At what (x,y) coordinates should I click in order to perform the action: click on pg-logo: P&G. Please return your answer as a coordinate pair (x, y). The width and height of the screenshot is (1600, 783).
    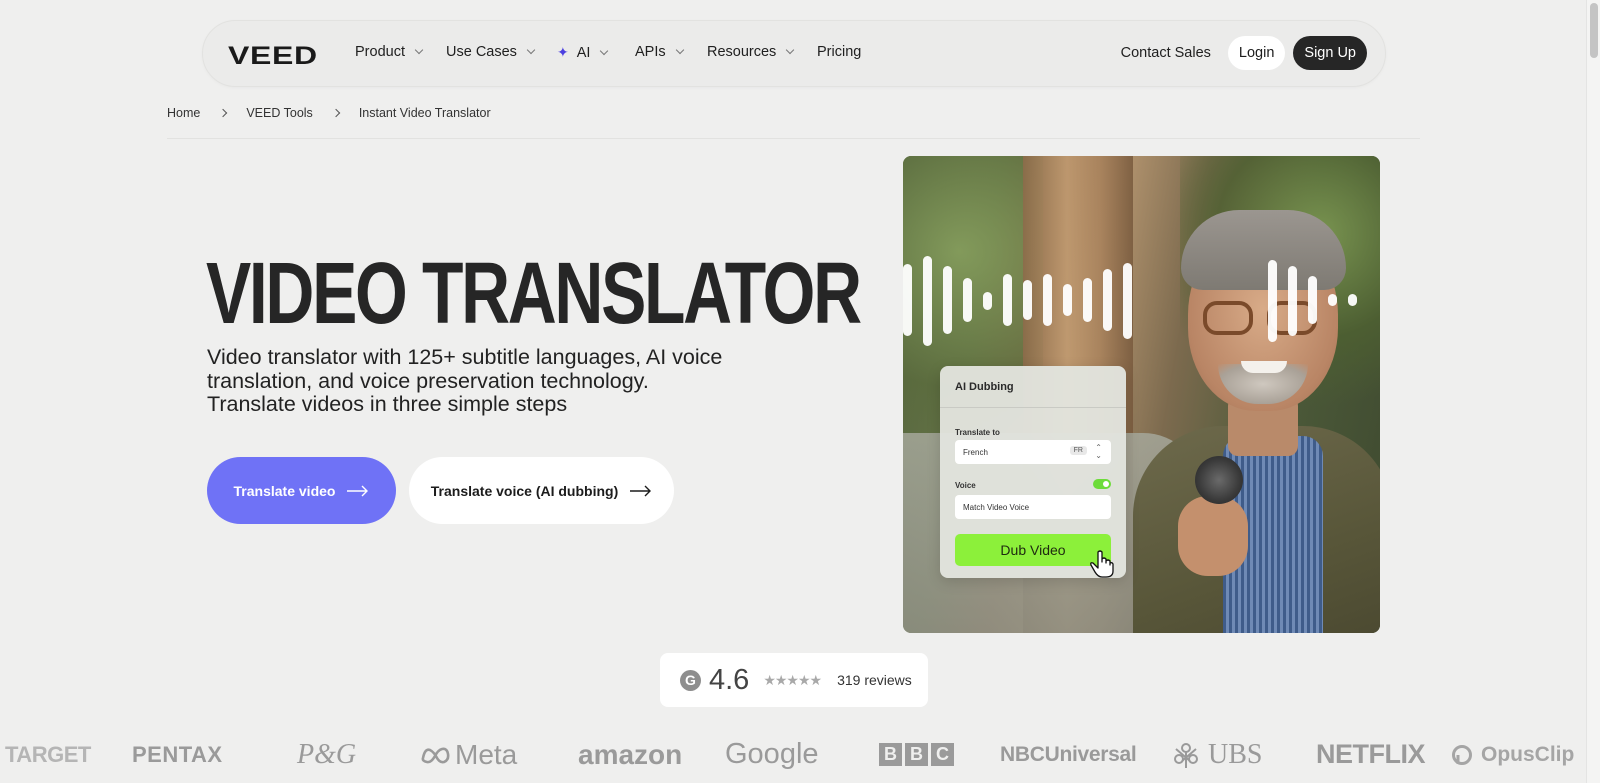
    Looking at the image, I should click on (327, 754).